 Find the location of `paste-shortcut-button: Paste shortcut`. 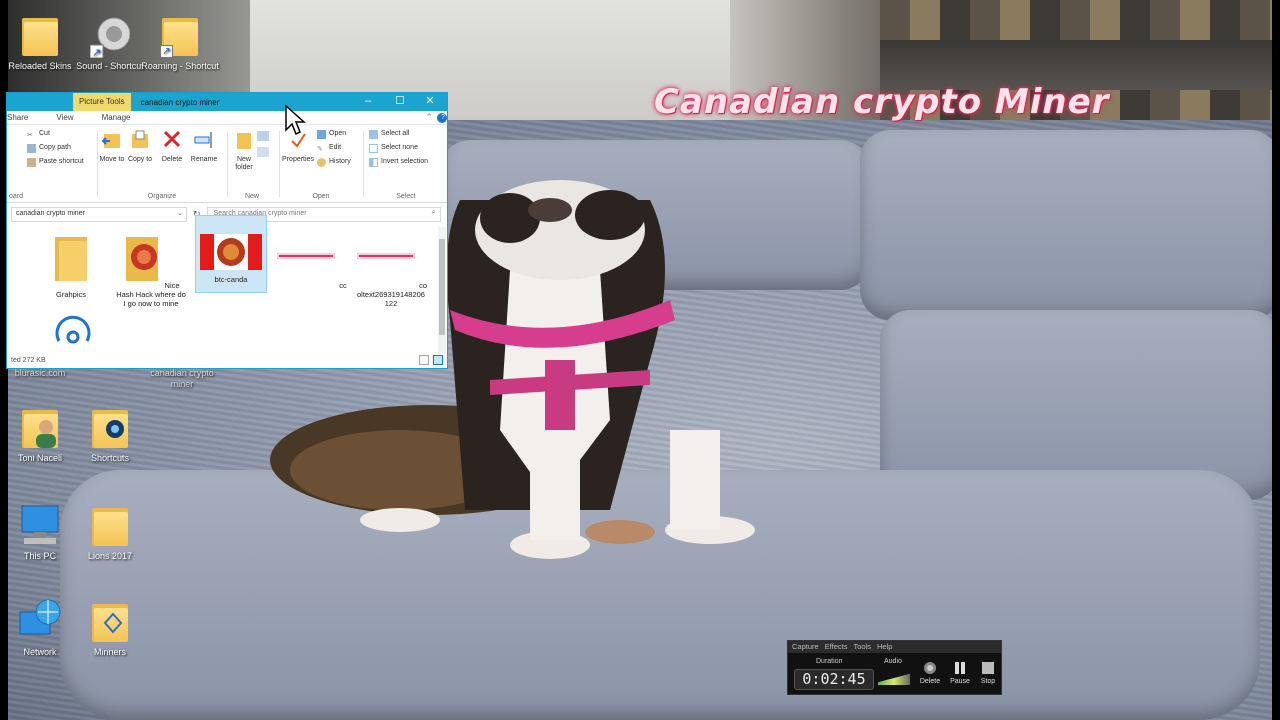

paste-shortcut-button: Paste shortcut is located at coordinates (55, 162).